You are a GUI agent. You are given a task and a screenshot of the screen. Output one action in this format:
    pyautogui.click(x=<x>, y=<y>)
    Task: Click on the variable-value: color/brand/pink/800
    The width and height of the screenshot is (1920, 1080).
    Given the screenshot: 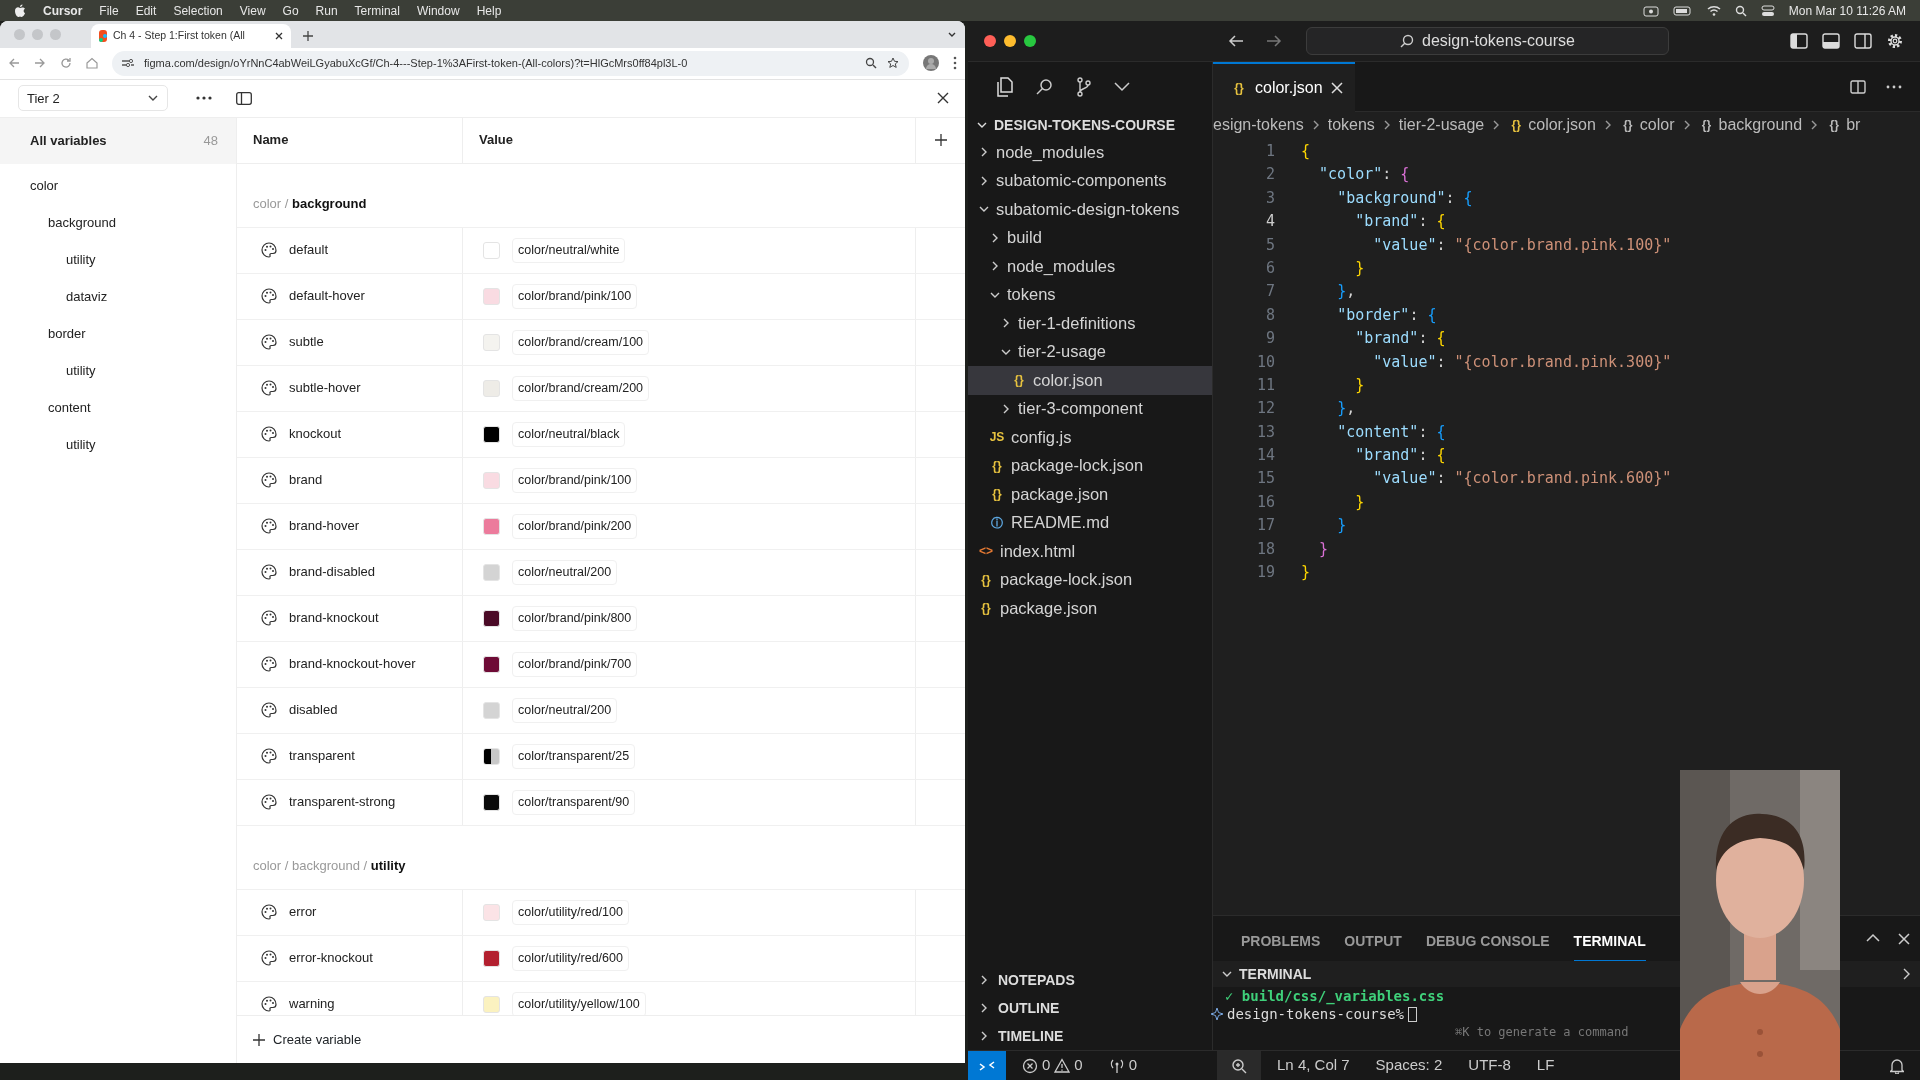 What is the action you would take?
    pyautogui.click(x=575, y=618)
    